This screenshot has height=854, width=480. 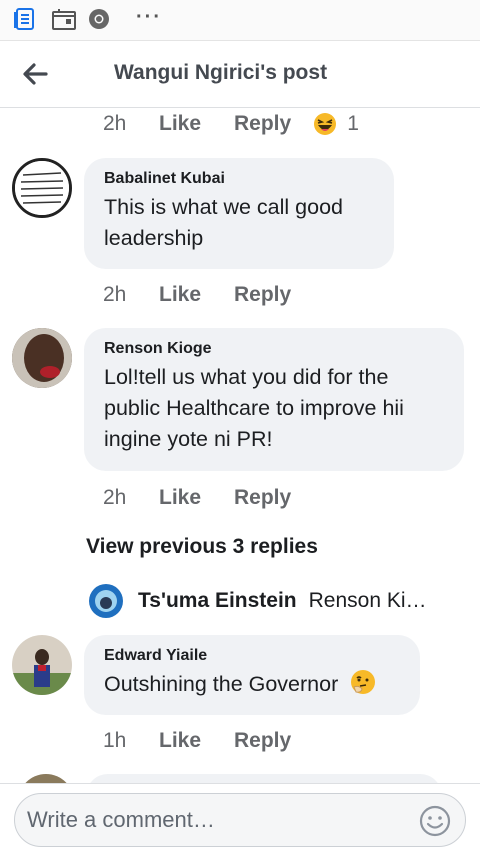 What do you see at coordinates (239, 179) in the screenshot?
I see `comment-author: Babalinet Kubai` at bounding box center [239, 179].